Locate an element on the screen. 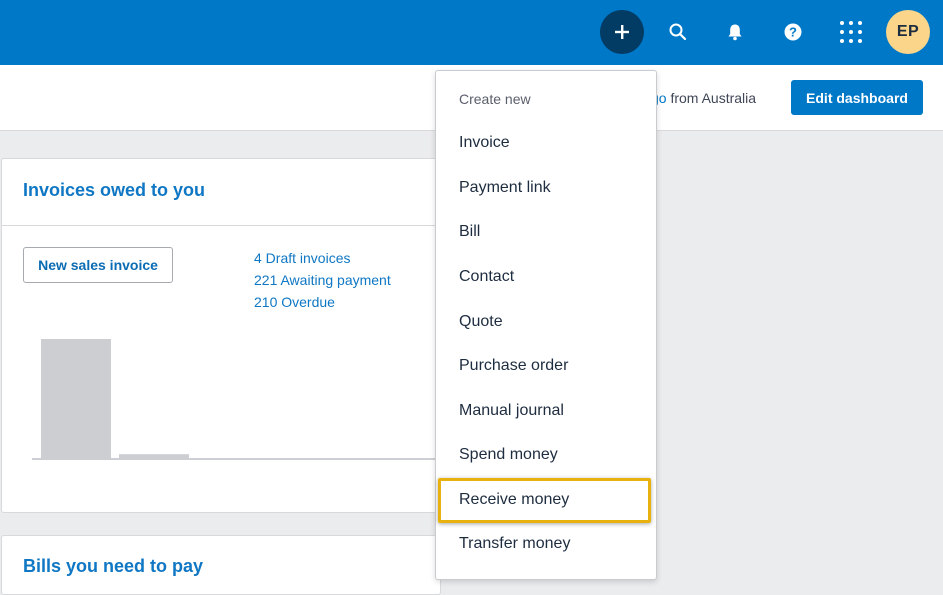 The height and width of the screenshot is (595, 943). user-avatar: EP is located at coordinates (908, 32).